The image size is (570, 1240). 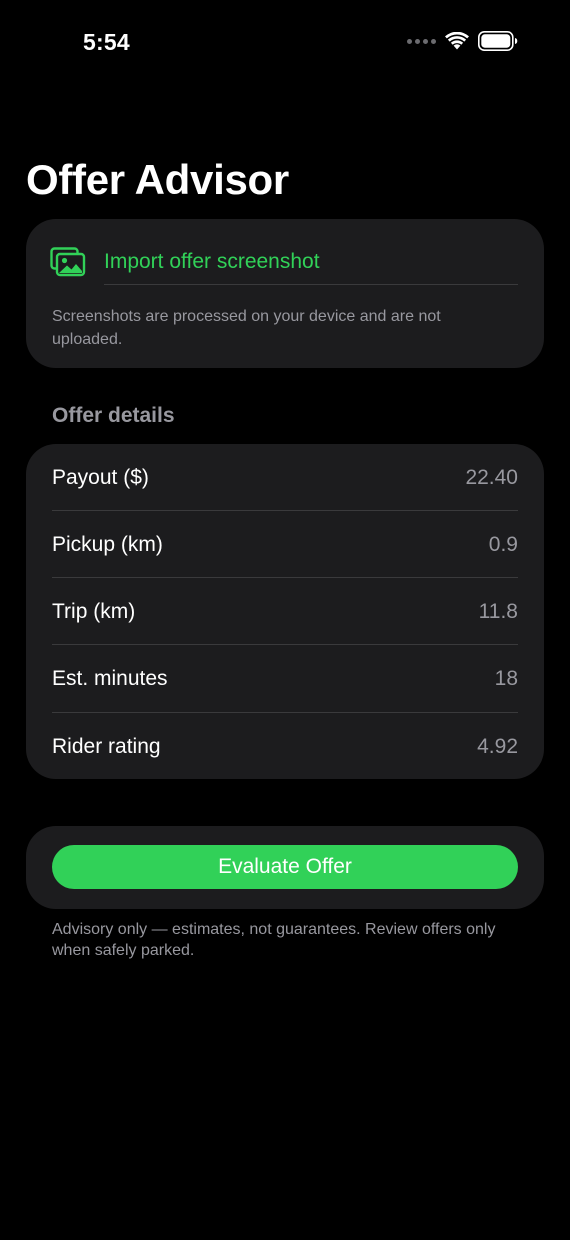 I want to click on detail-row-payout: Payout ($) 22.40, so click(x=285, y=477).